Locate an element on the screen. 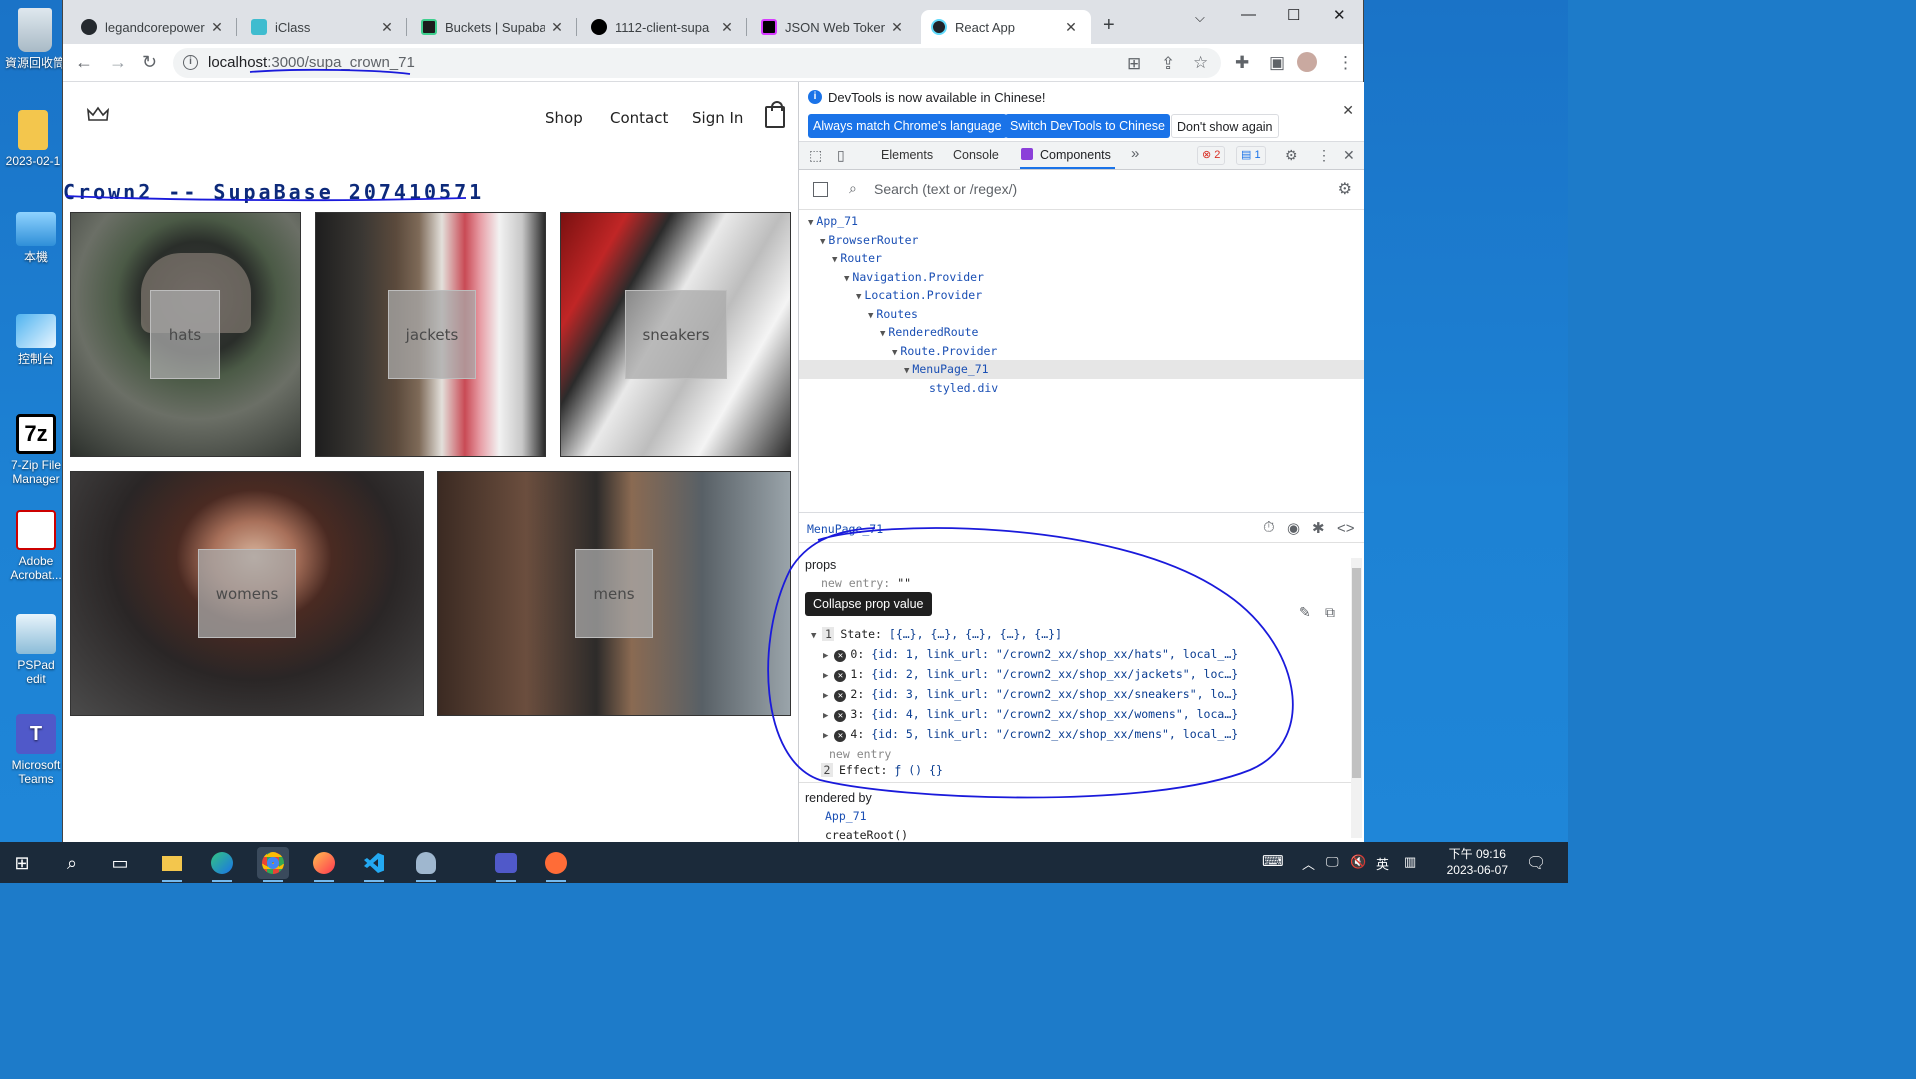 This screenshot has height=1079, width=1916. category-card-womens: womens is located at coordinates (247, 593).